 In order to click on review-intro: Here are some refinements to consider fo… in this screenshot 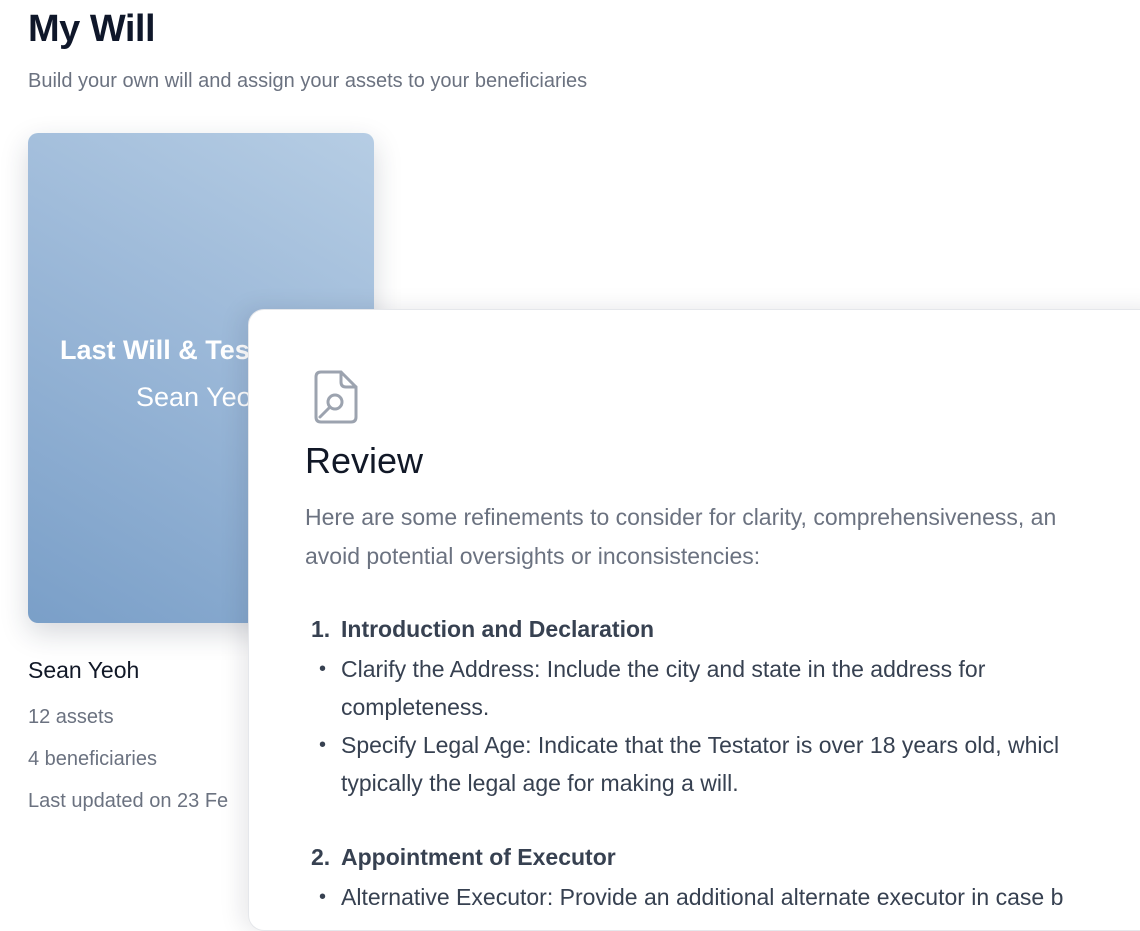, I will do `click(722, 537)`.